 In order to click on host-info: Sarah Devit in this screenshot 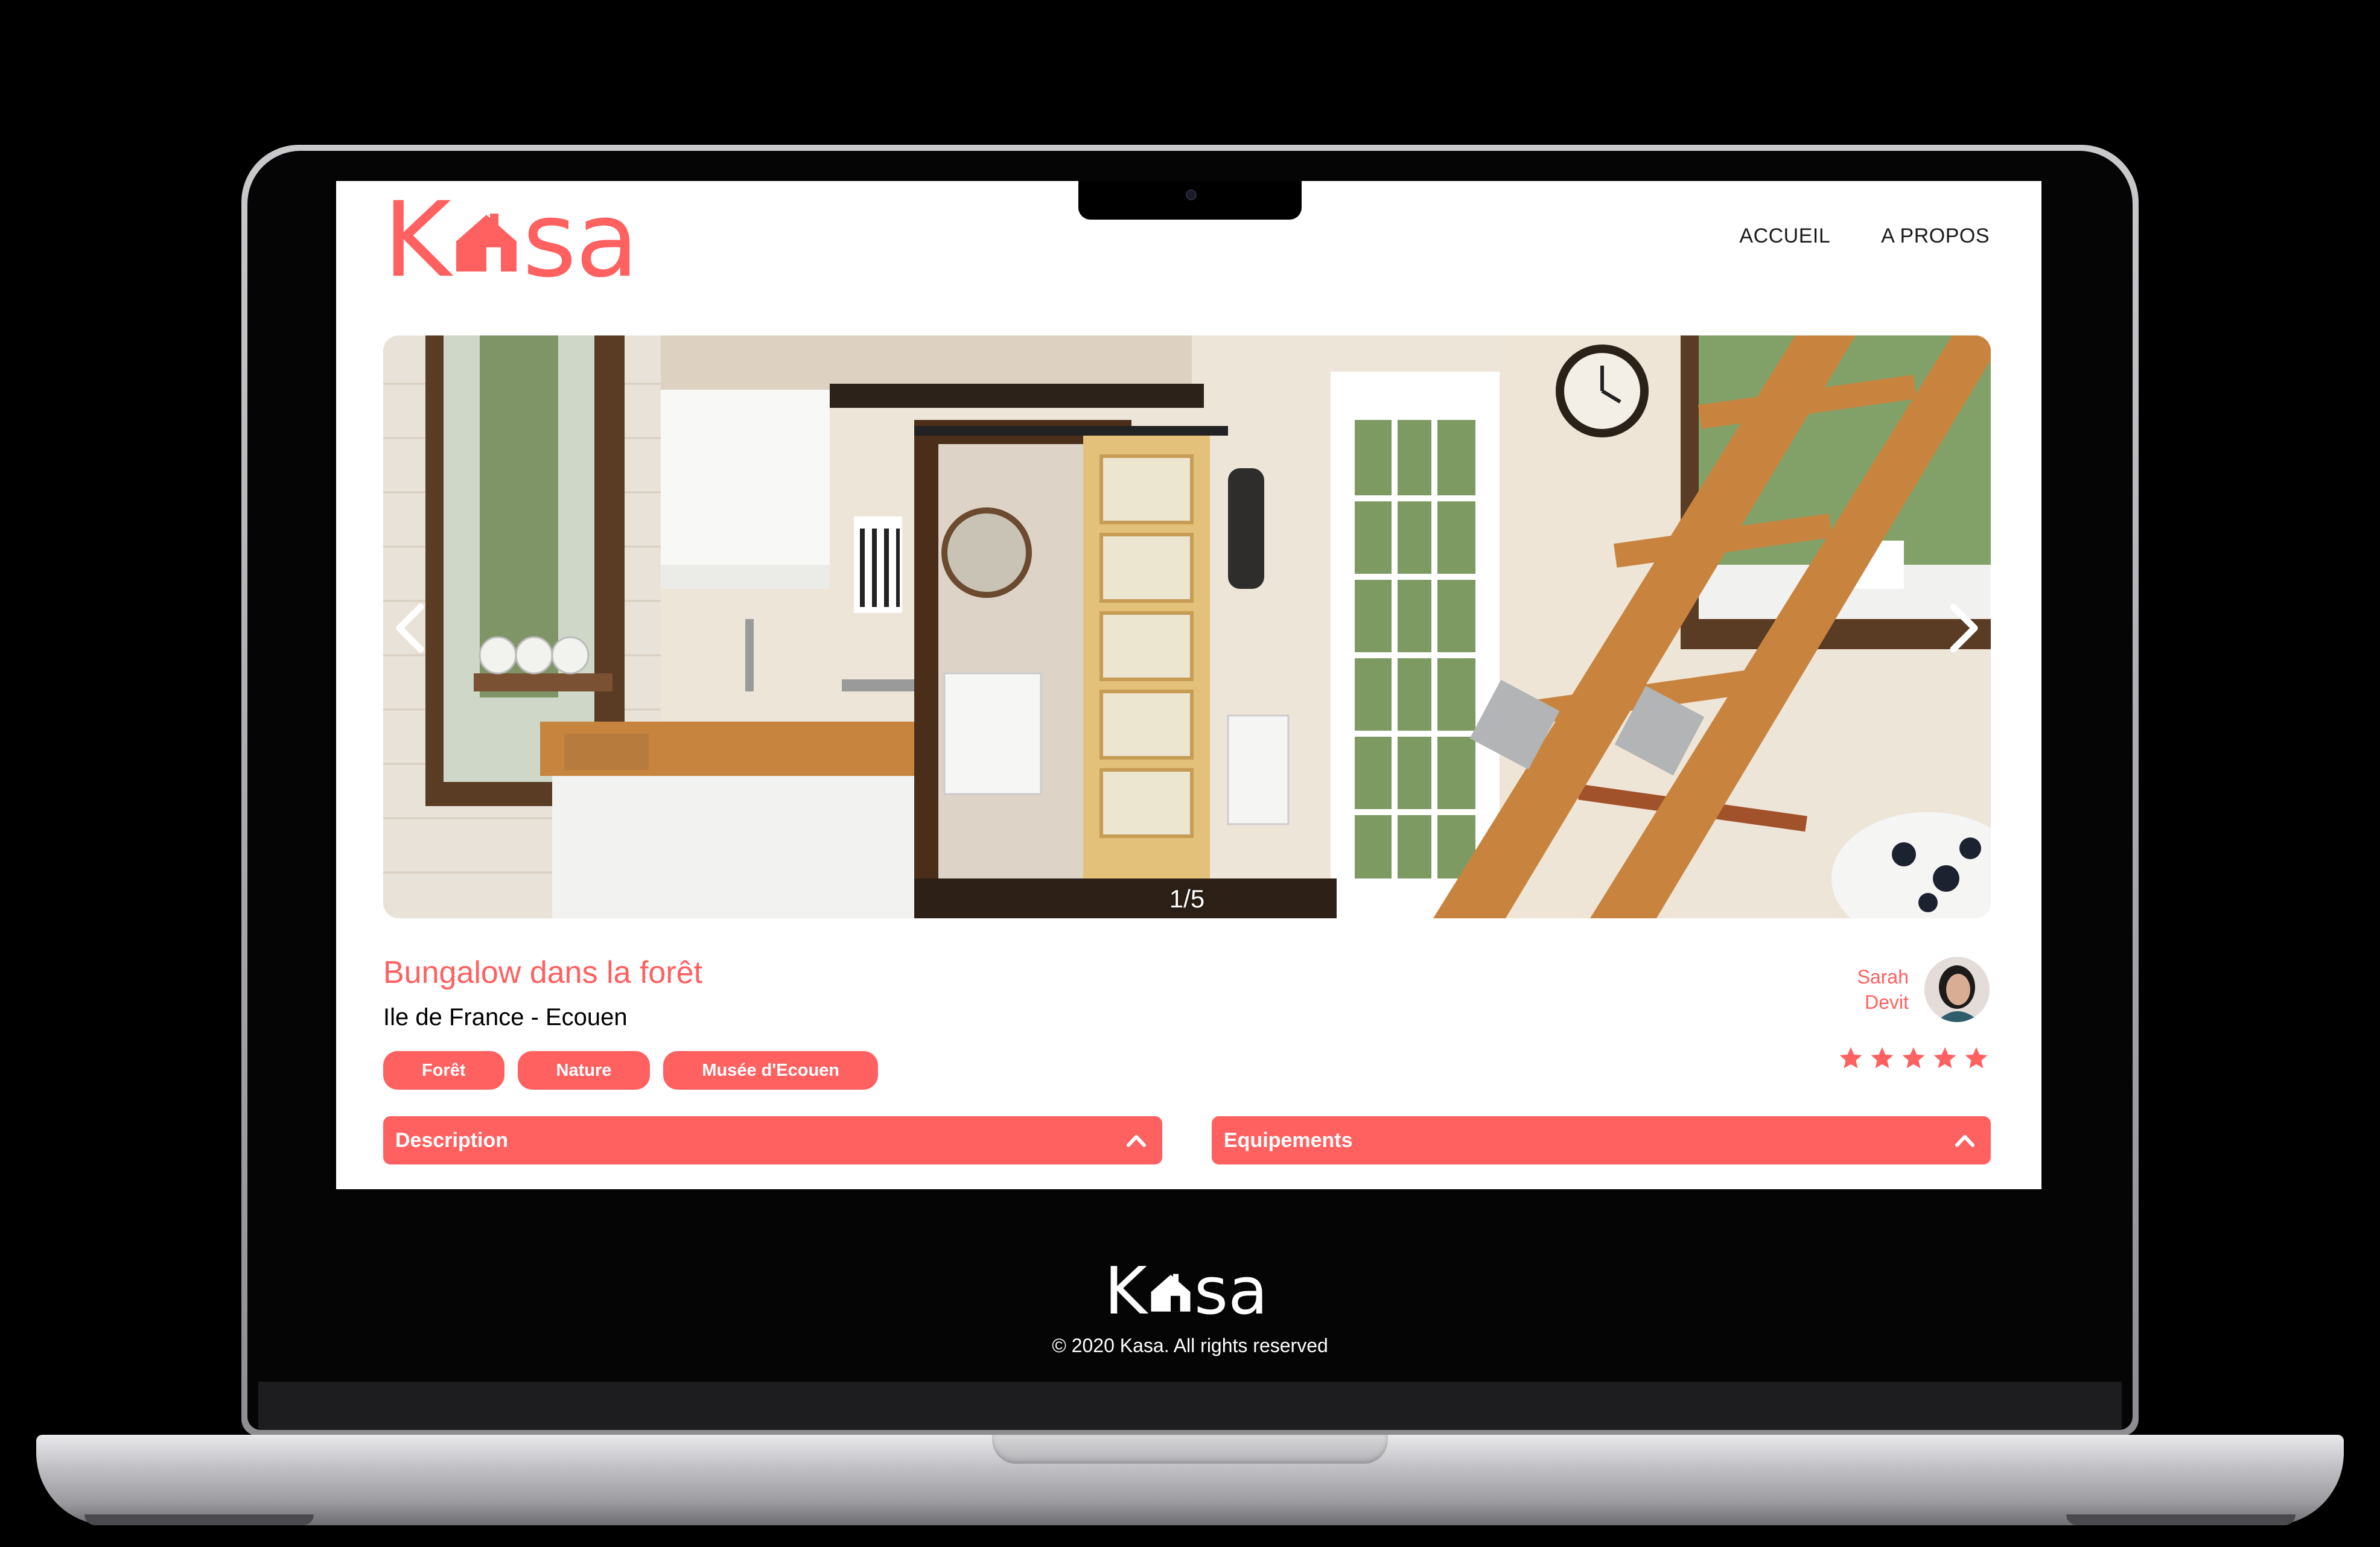, I will do `click(1923, 990)`.